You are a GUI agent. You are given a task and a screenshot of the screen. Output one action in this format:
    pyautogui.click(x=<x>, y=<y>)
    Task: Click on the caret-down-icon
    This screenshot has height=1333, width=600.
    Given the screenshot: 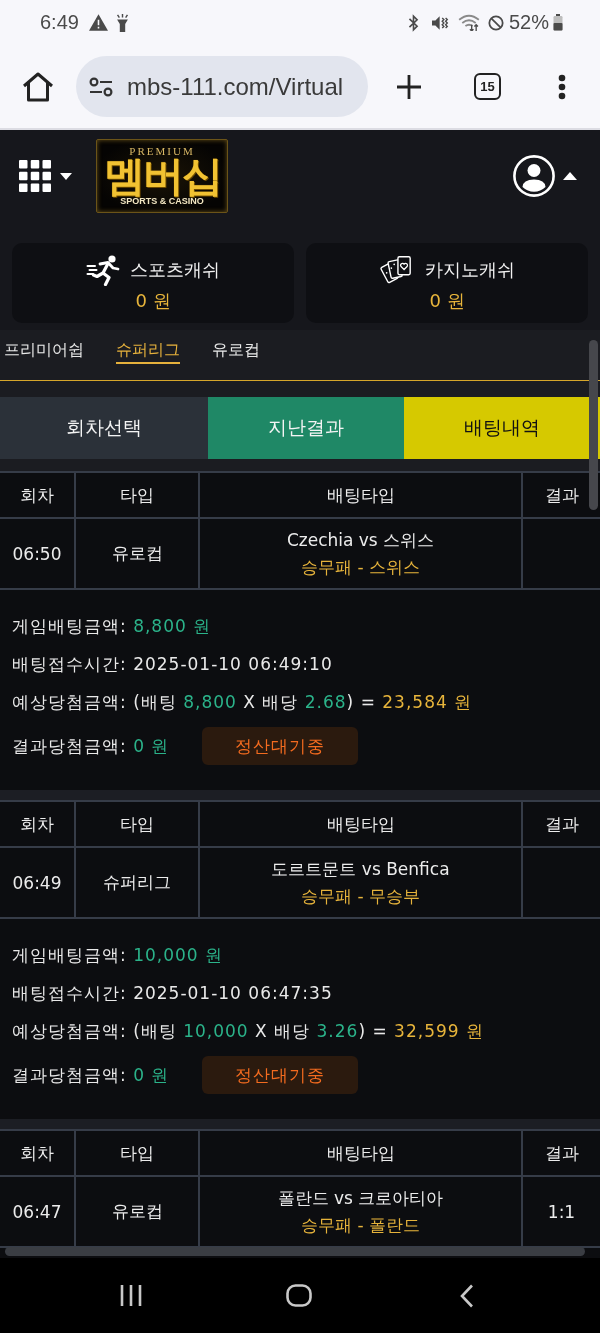 What is the action you would take?
    pyautogui.click(x=66, y=176)
    